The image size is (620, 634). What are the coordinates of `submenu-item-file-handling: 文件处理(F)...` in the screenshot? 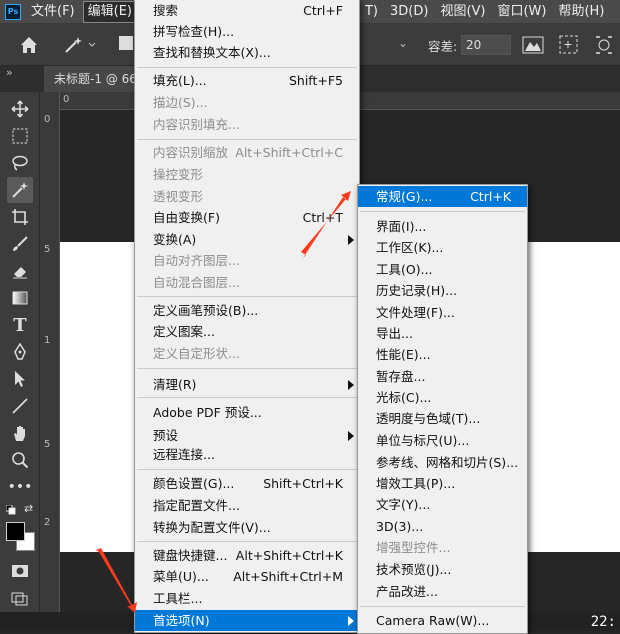 It's located at (442, 312).